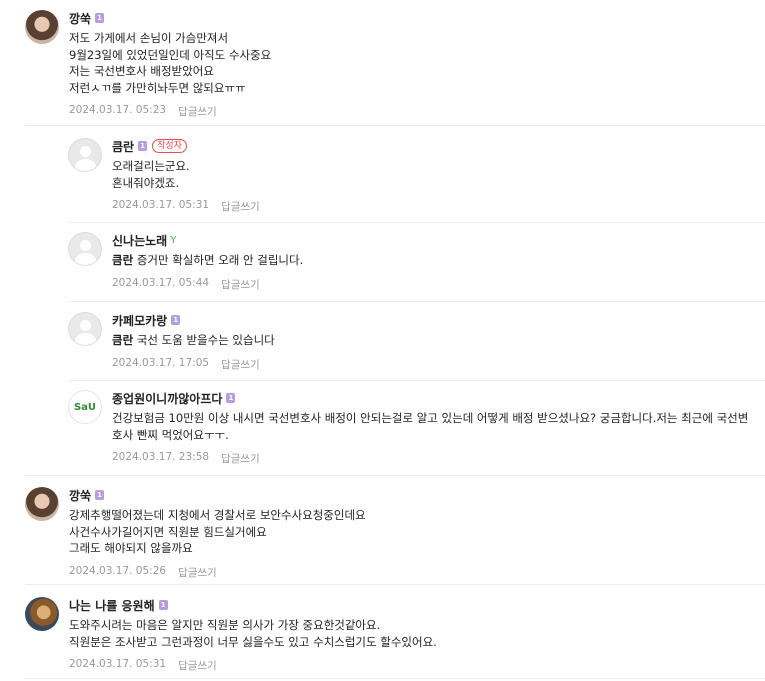  I want to click on avatar: SaU, so click(85, 407).